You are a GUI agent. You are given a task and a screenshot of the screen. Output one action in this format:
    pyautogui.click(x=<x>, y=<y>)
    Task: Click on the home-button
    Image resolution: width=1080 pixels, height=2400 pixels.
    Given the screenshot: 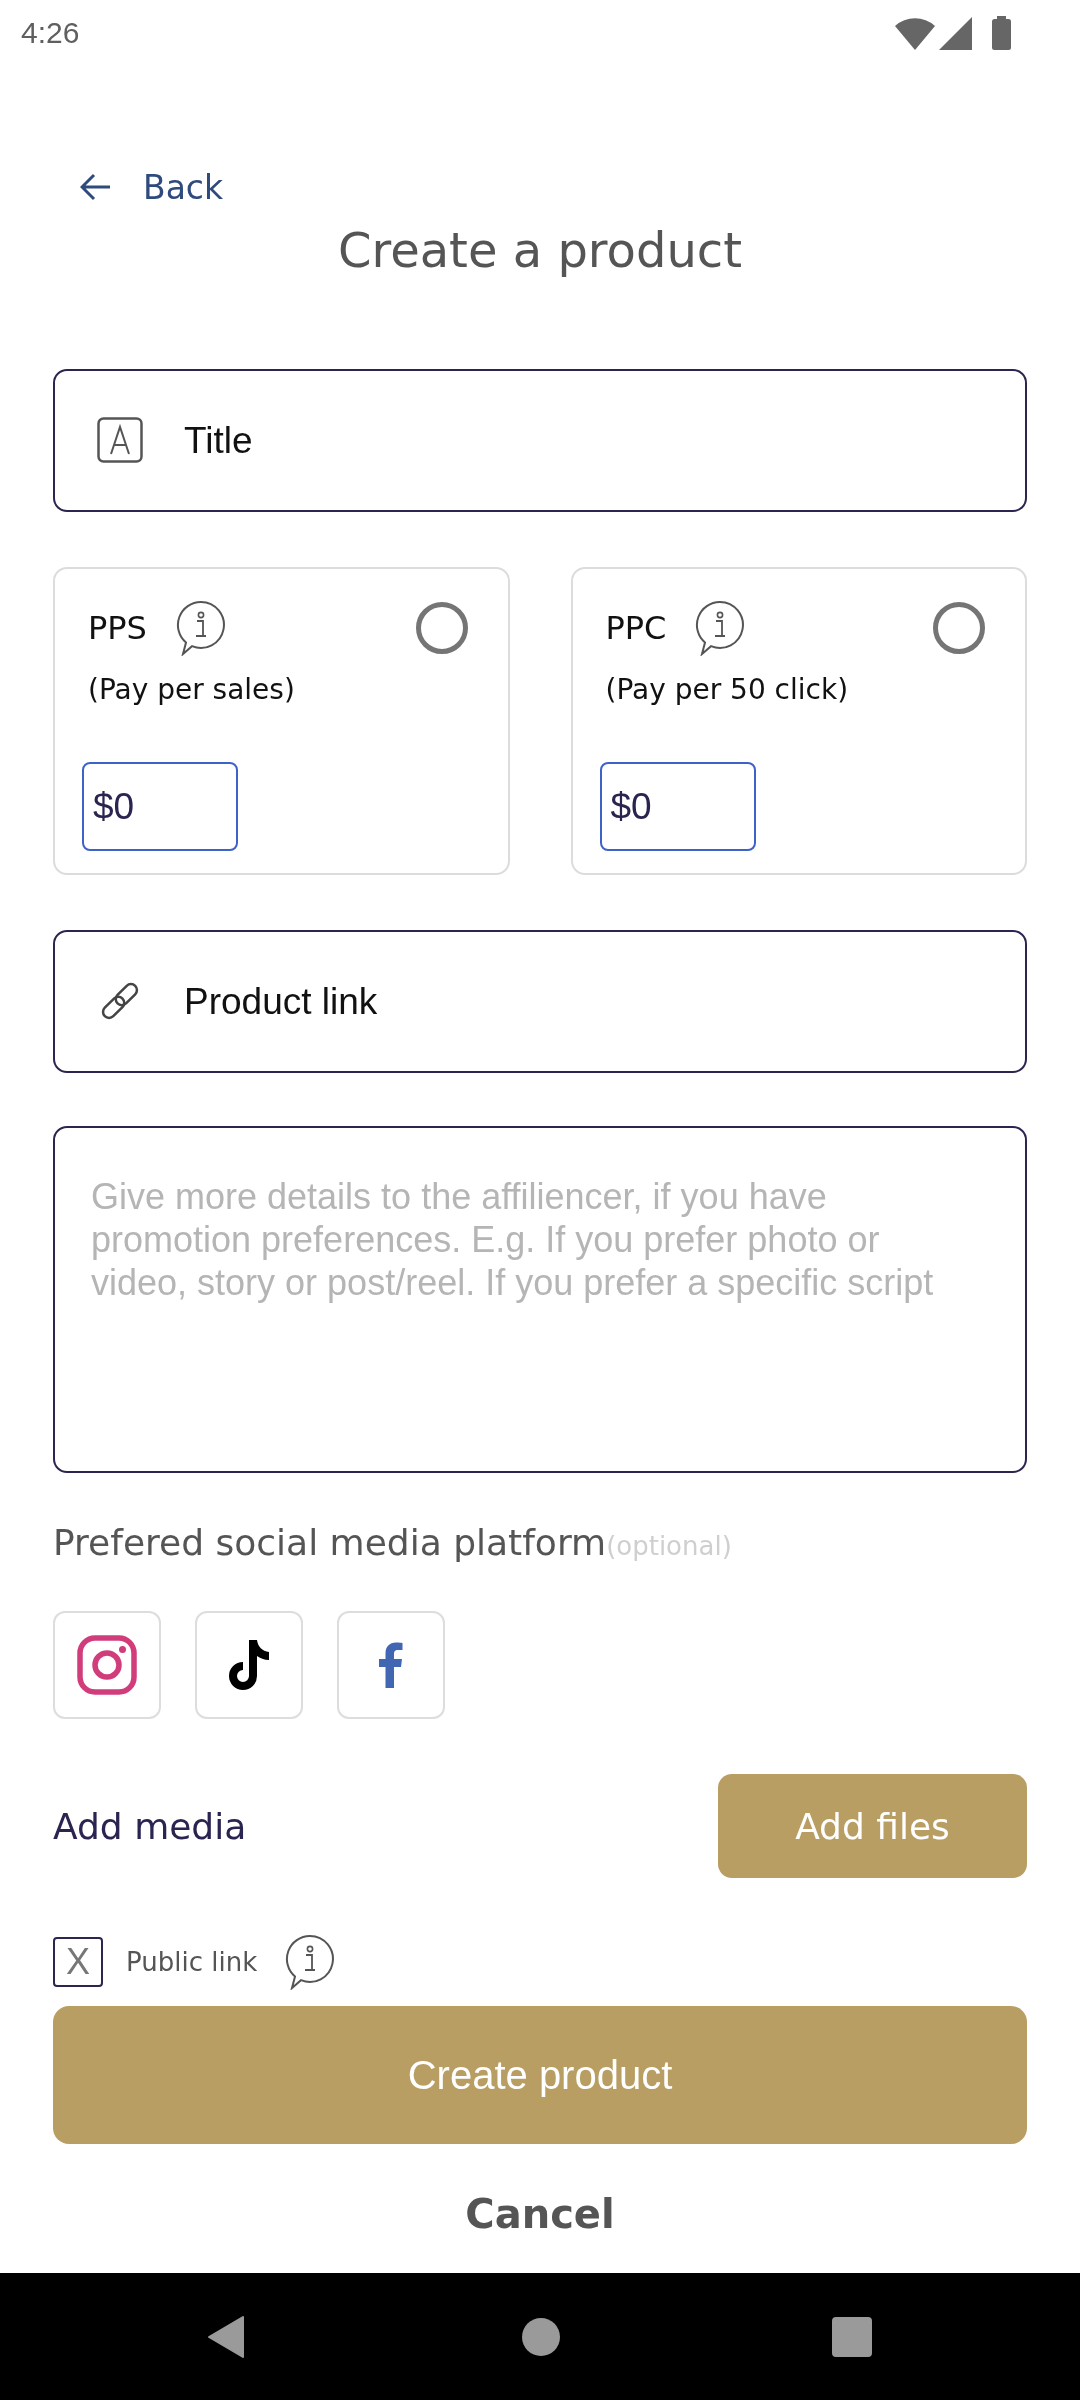 What is the action you would take?
    pyautogui.click(x=541, y=2336)
    